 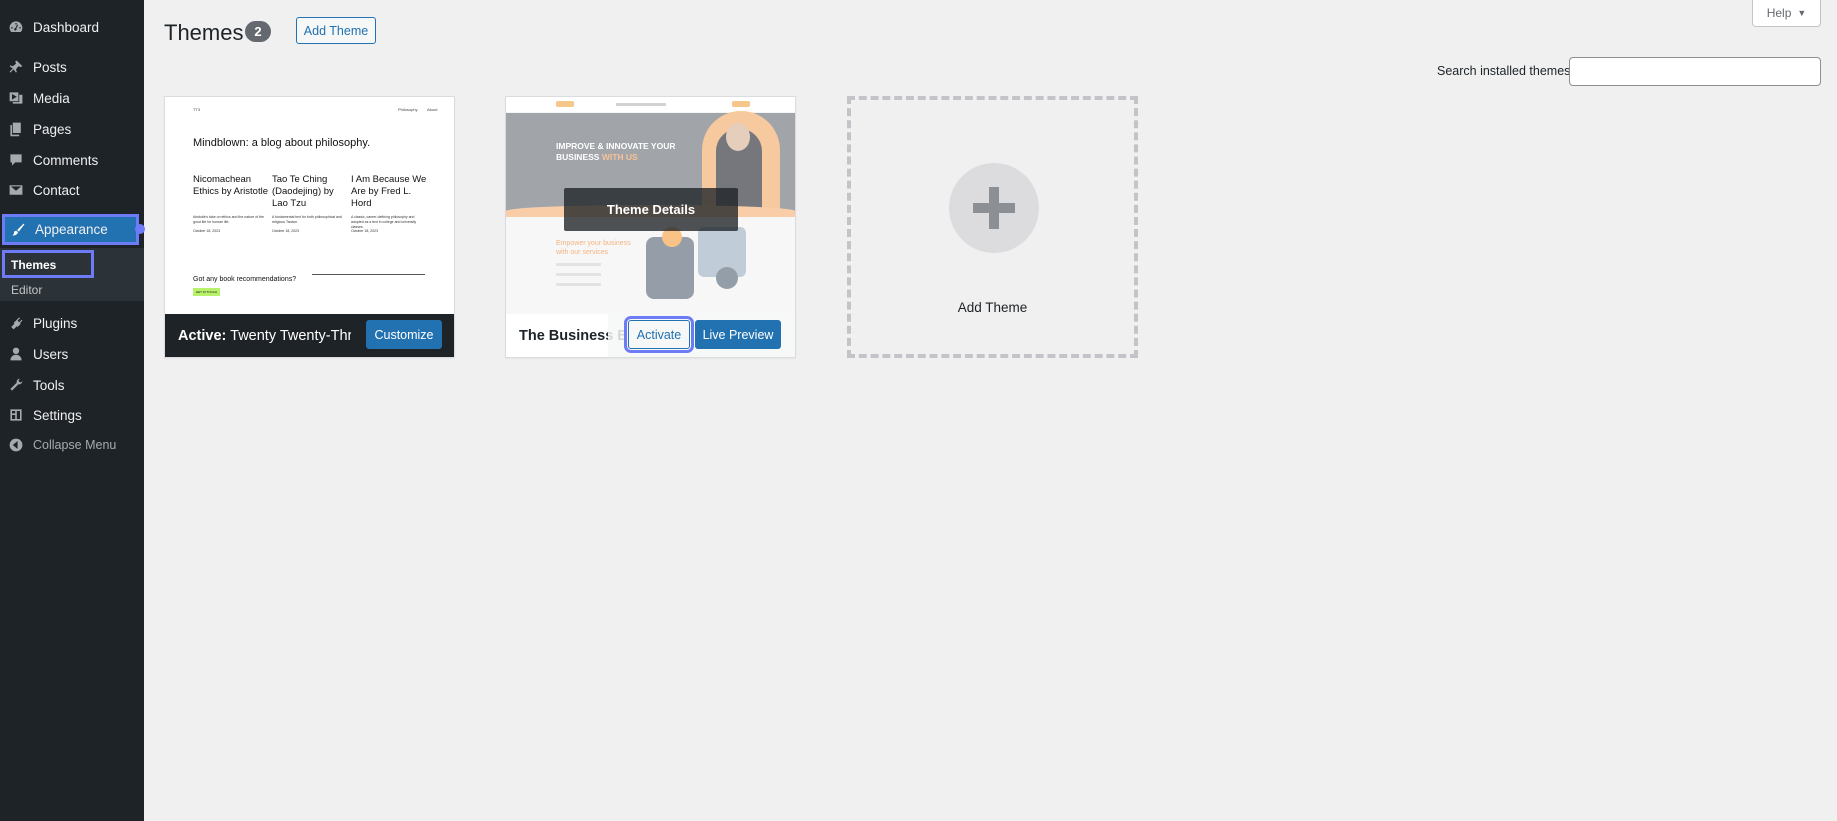 I want to click on plus-icon, so click(x=994, y=208).